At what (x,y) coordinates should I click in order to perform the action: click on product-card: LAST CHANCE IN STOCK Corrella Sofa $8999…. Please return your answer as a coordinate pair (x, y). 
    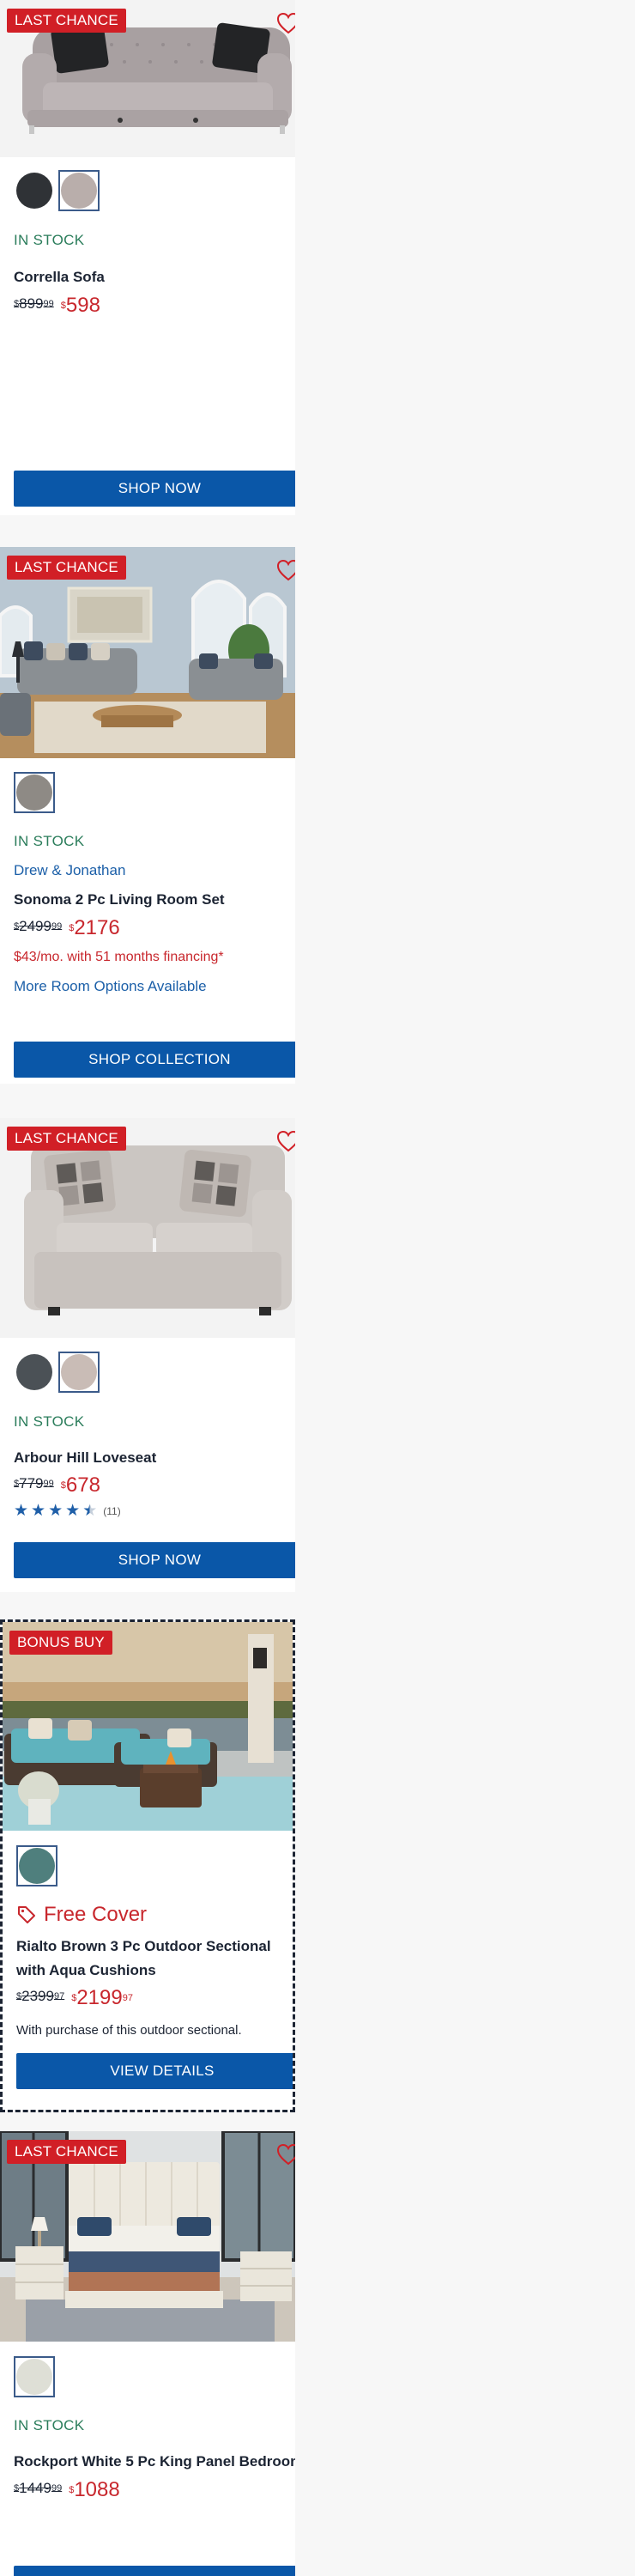
    Looking at the image, I should click on (147, 258).